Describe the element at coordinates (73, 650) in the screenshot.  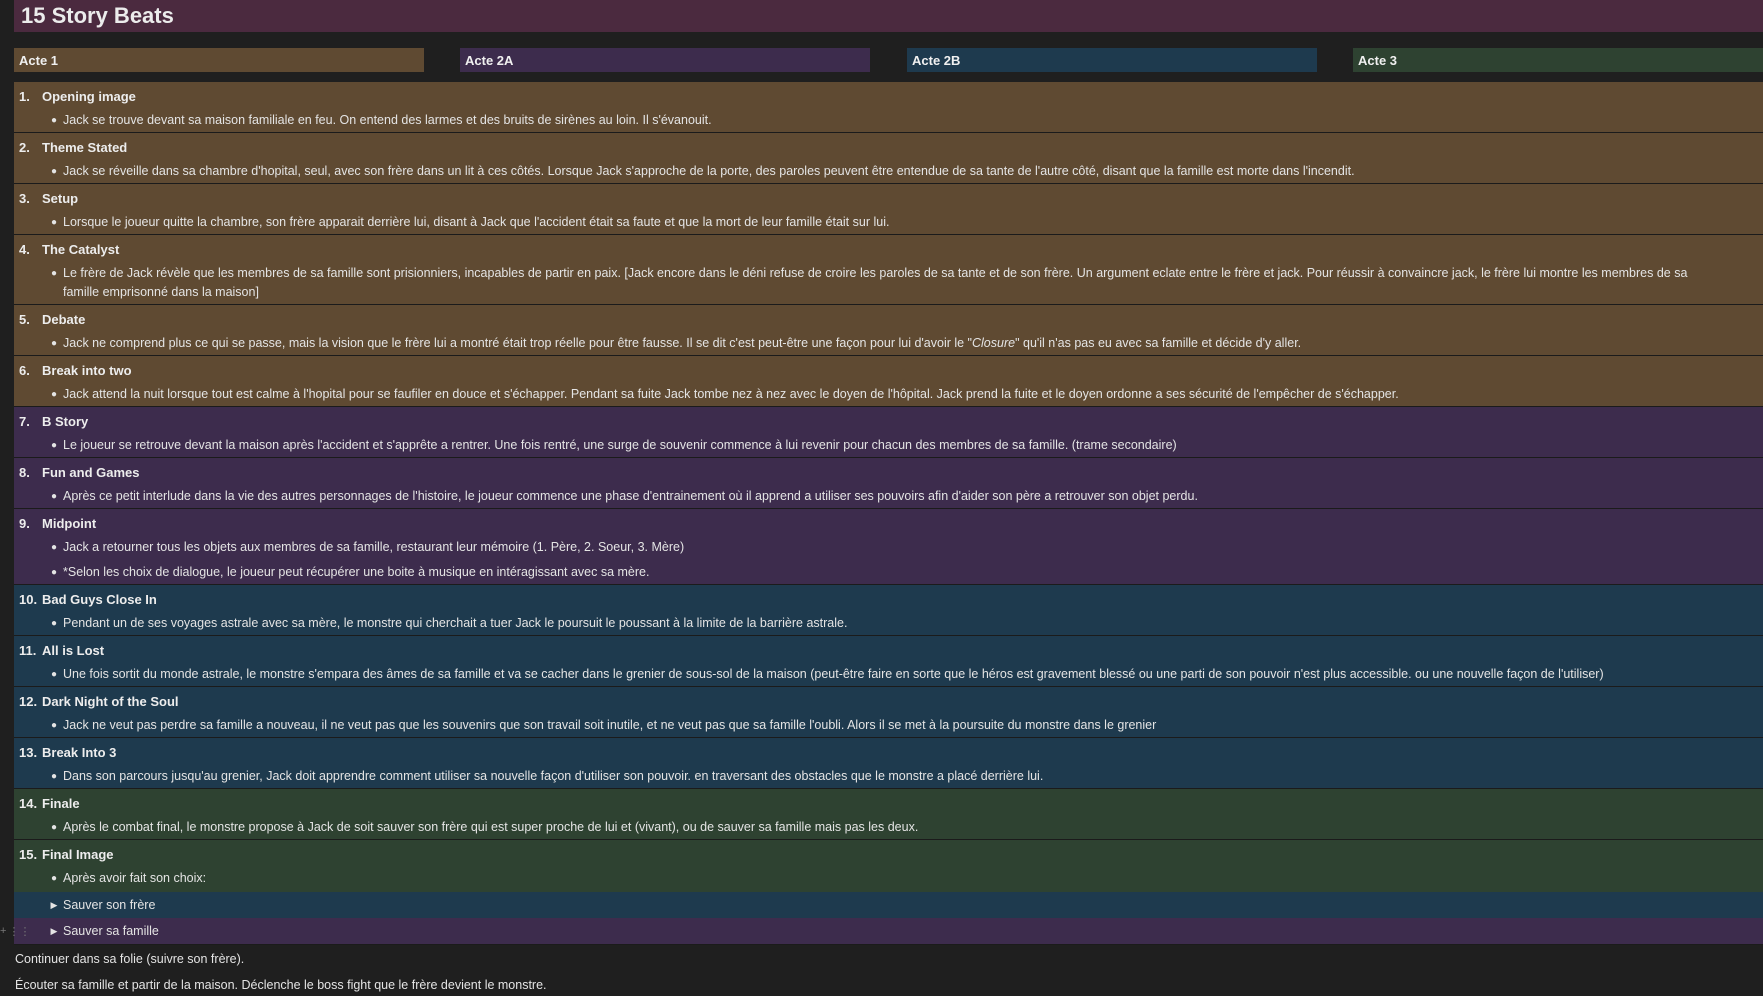
I see `beat-title: All is Lost` at that location.